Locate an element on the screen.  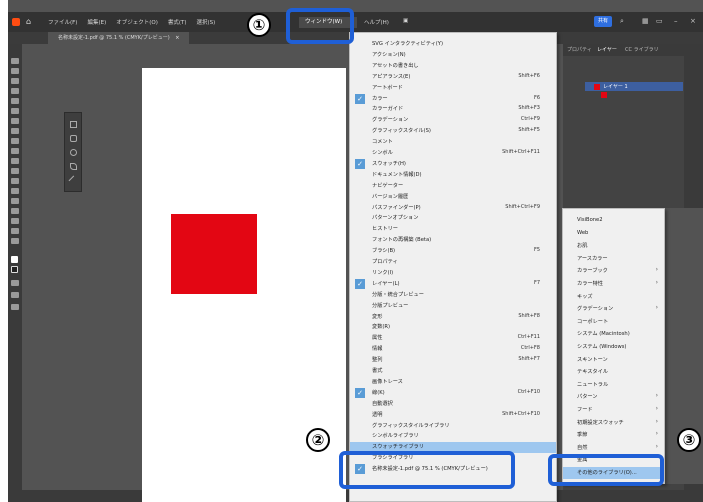
menu-item: 書式 is located at coordinates (453, 371).